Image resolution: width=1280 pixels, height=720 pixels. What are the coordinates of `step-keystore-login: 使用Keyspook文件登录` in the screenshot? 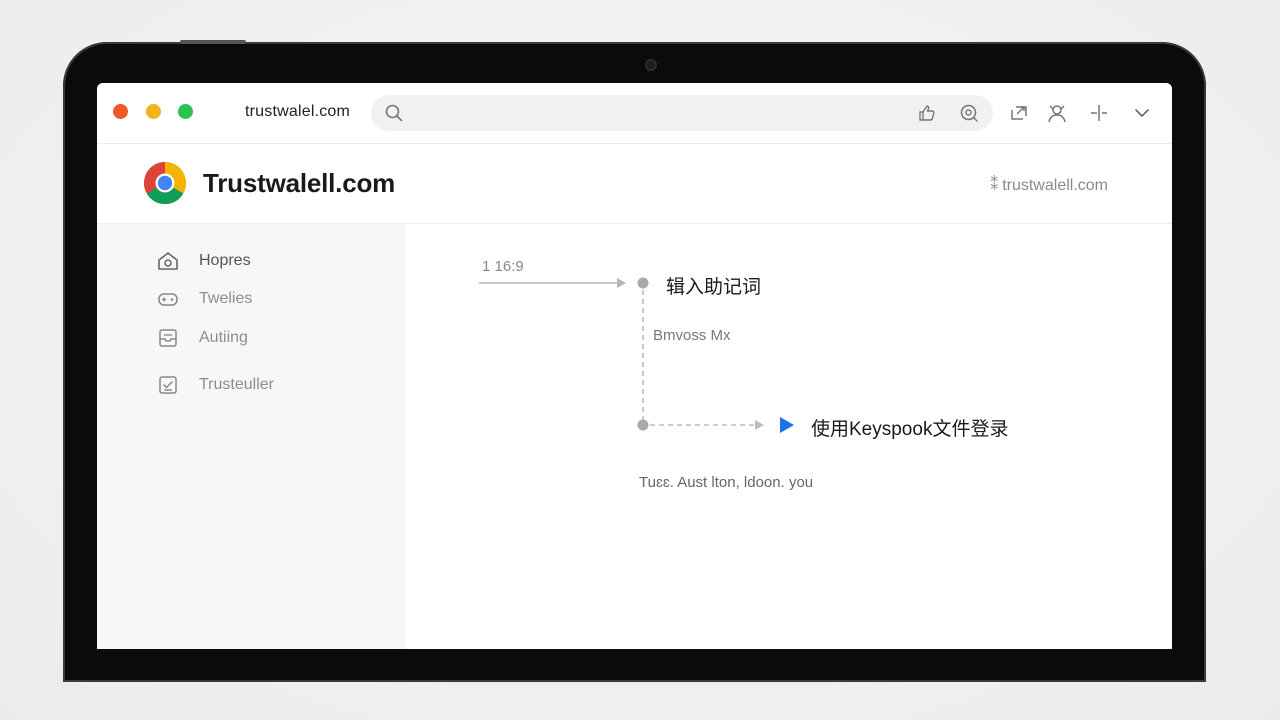 It's located at (909, 427).